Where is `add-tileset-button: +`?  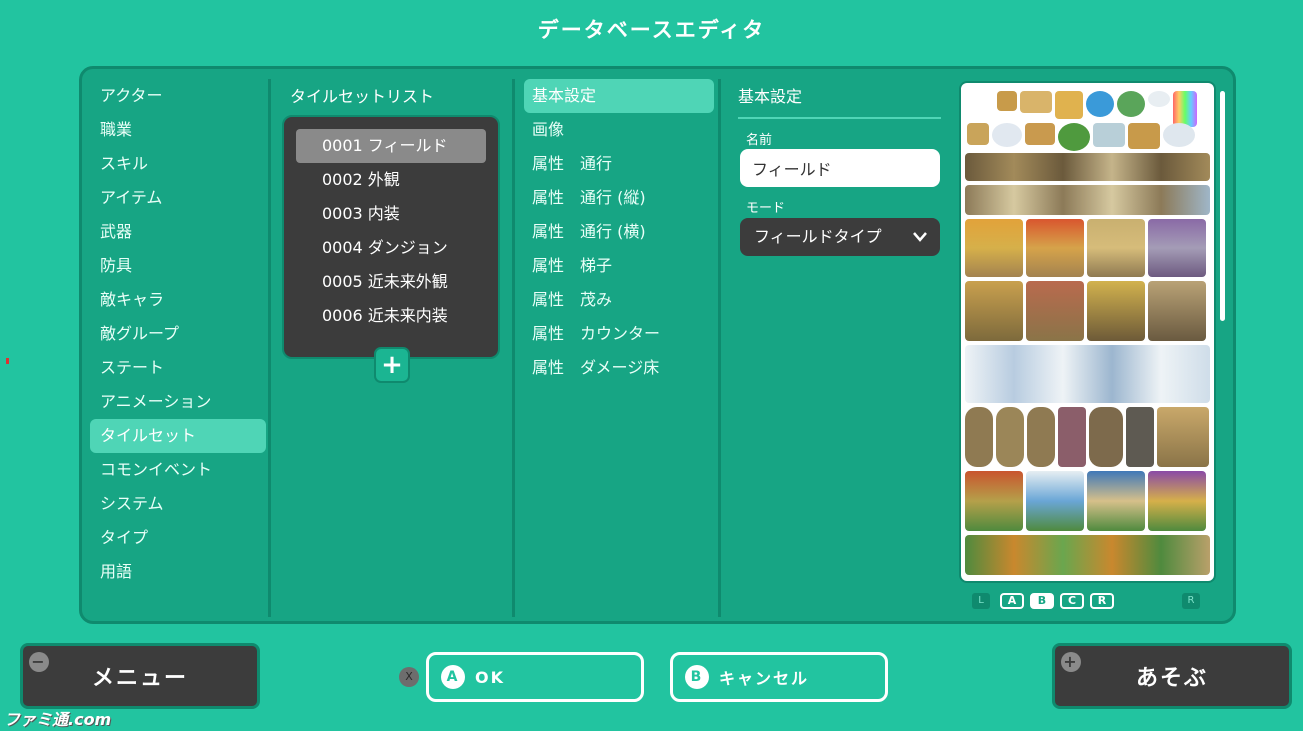
add-tileset-button: + is located at coordinates (392, 365).